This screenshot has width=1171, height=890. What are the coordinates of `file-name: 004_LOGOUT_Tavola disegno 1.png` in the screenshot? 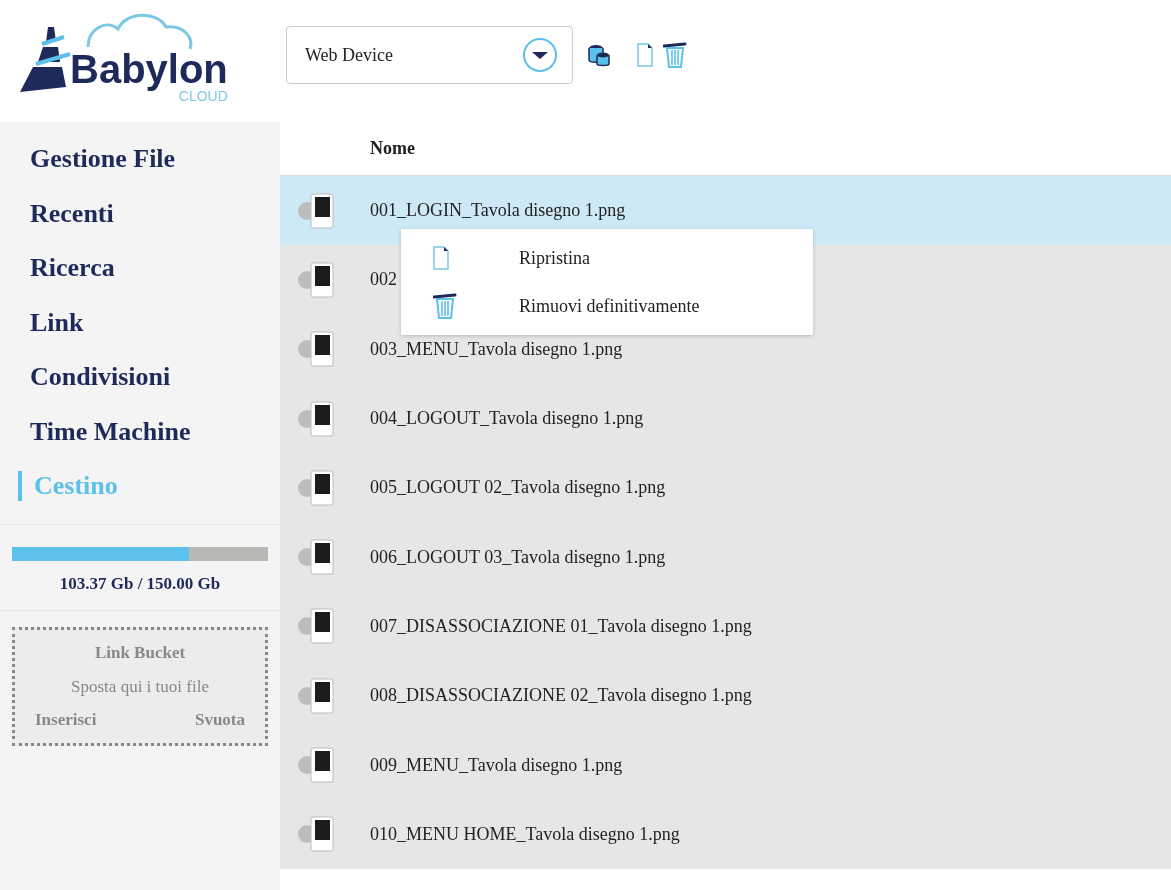 It's located at (507, 419).